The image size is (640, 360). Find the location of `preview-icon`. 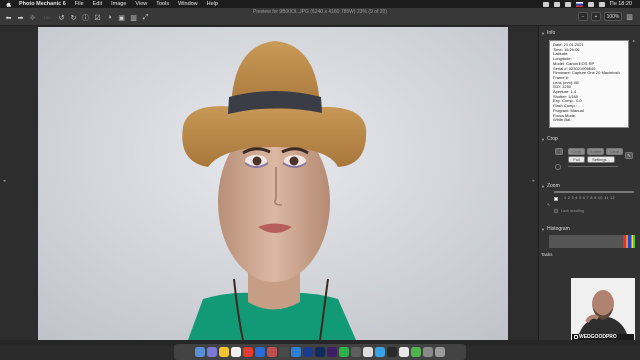

preview-icon is located at coordinates (404, 352).